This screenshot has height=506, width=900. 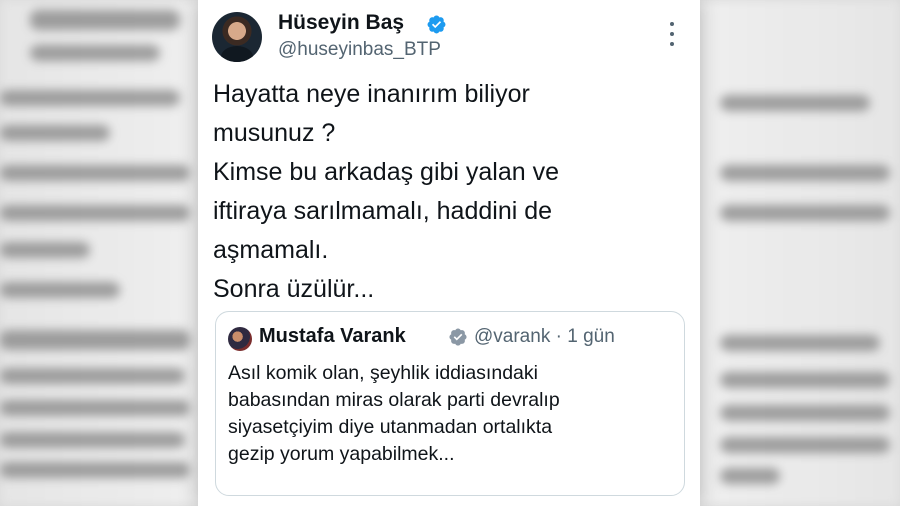 I want to click on more-options-icon, so click(x=672, y=34).